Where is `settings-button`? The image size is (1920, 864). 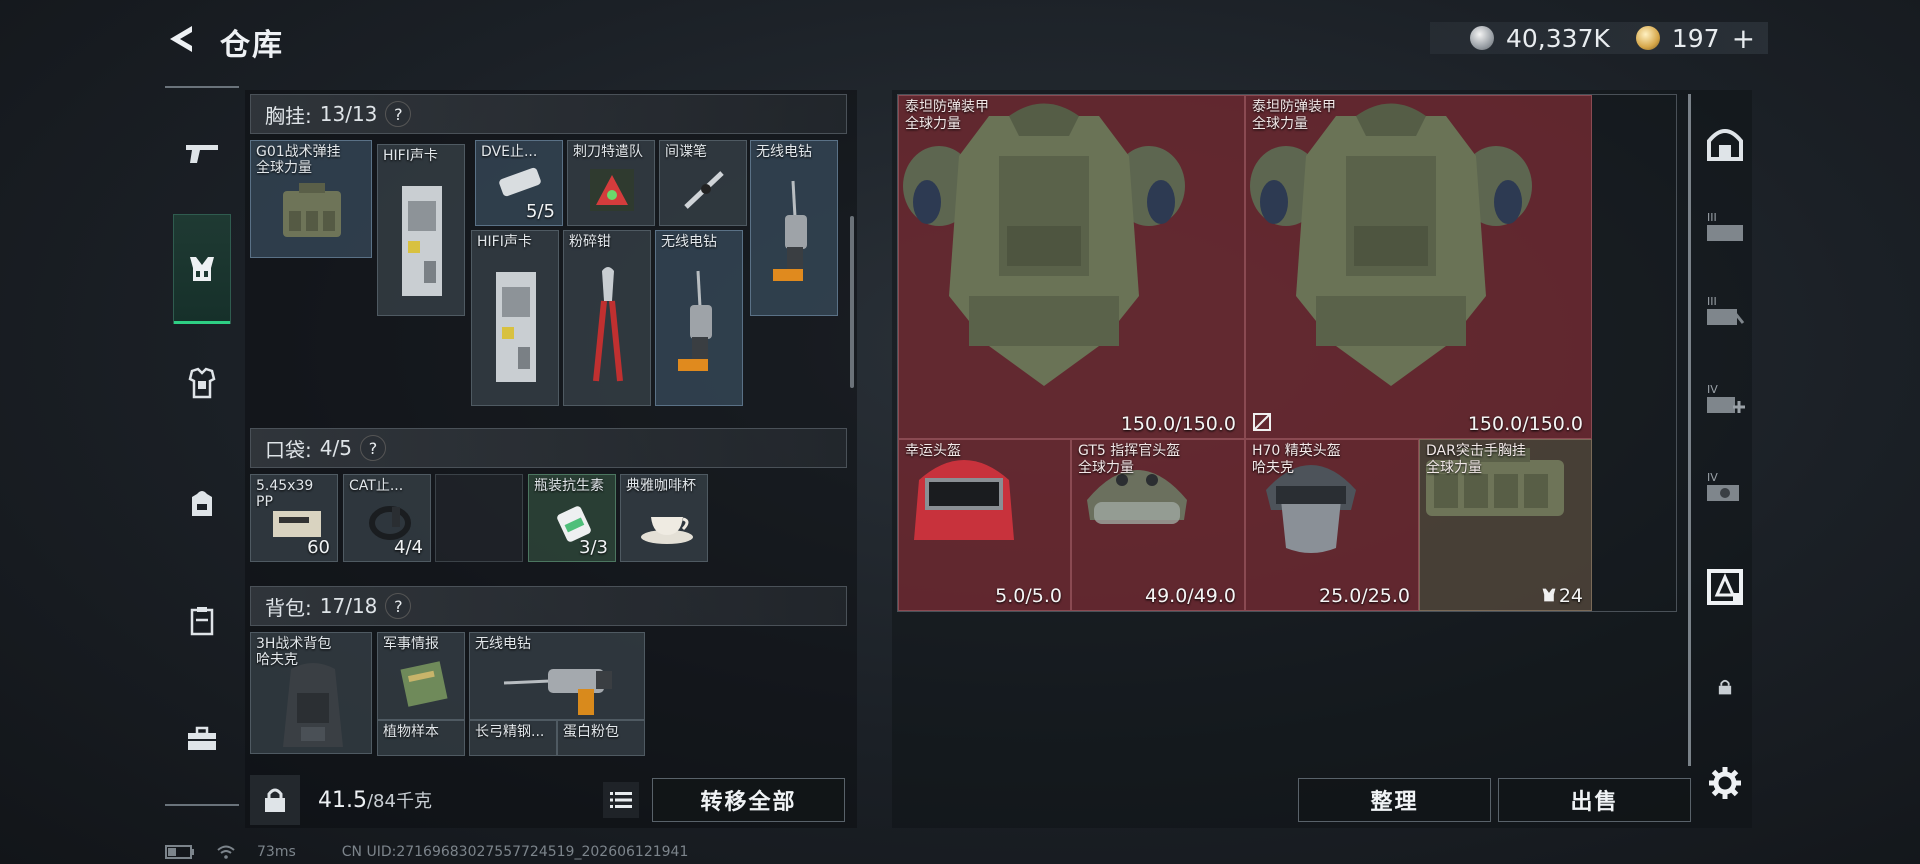 settings-button is located at coordinates (1725, 783).